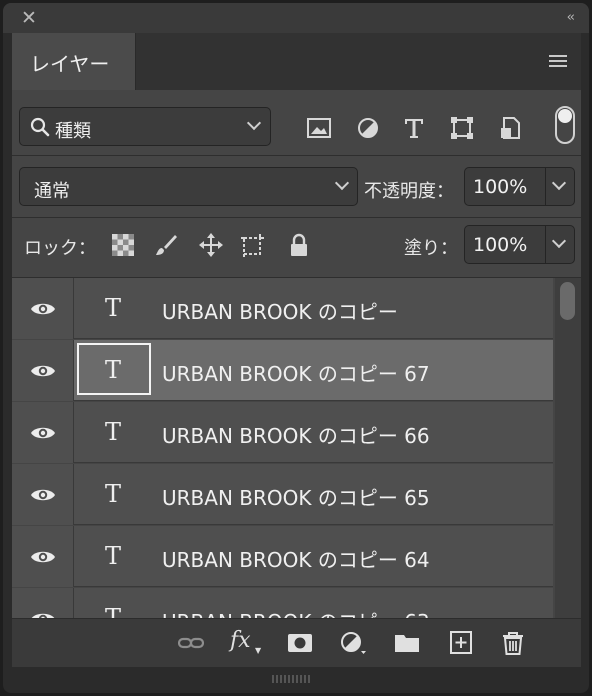 The width and height of the screenshot is (592, 696). What do you see at coordinates (319, 128) in the screenshot?
I see `image-filter-icon` at bounding box center [319, 128].